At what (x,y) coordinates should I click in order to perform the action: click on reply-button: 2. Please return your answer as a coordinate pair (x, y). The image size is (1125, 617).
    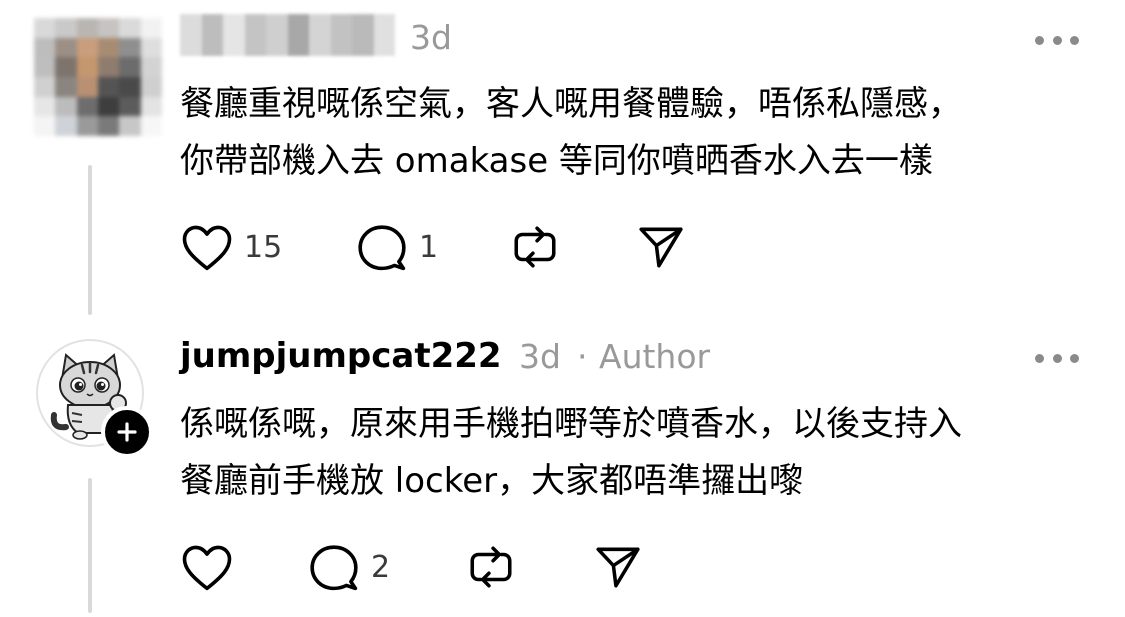
    Looking at the image, I should click on (348, 567).